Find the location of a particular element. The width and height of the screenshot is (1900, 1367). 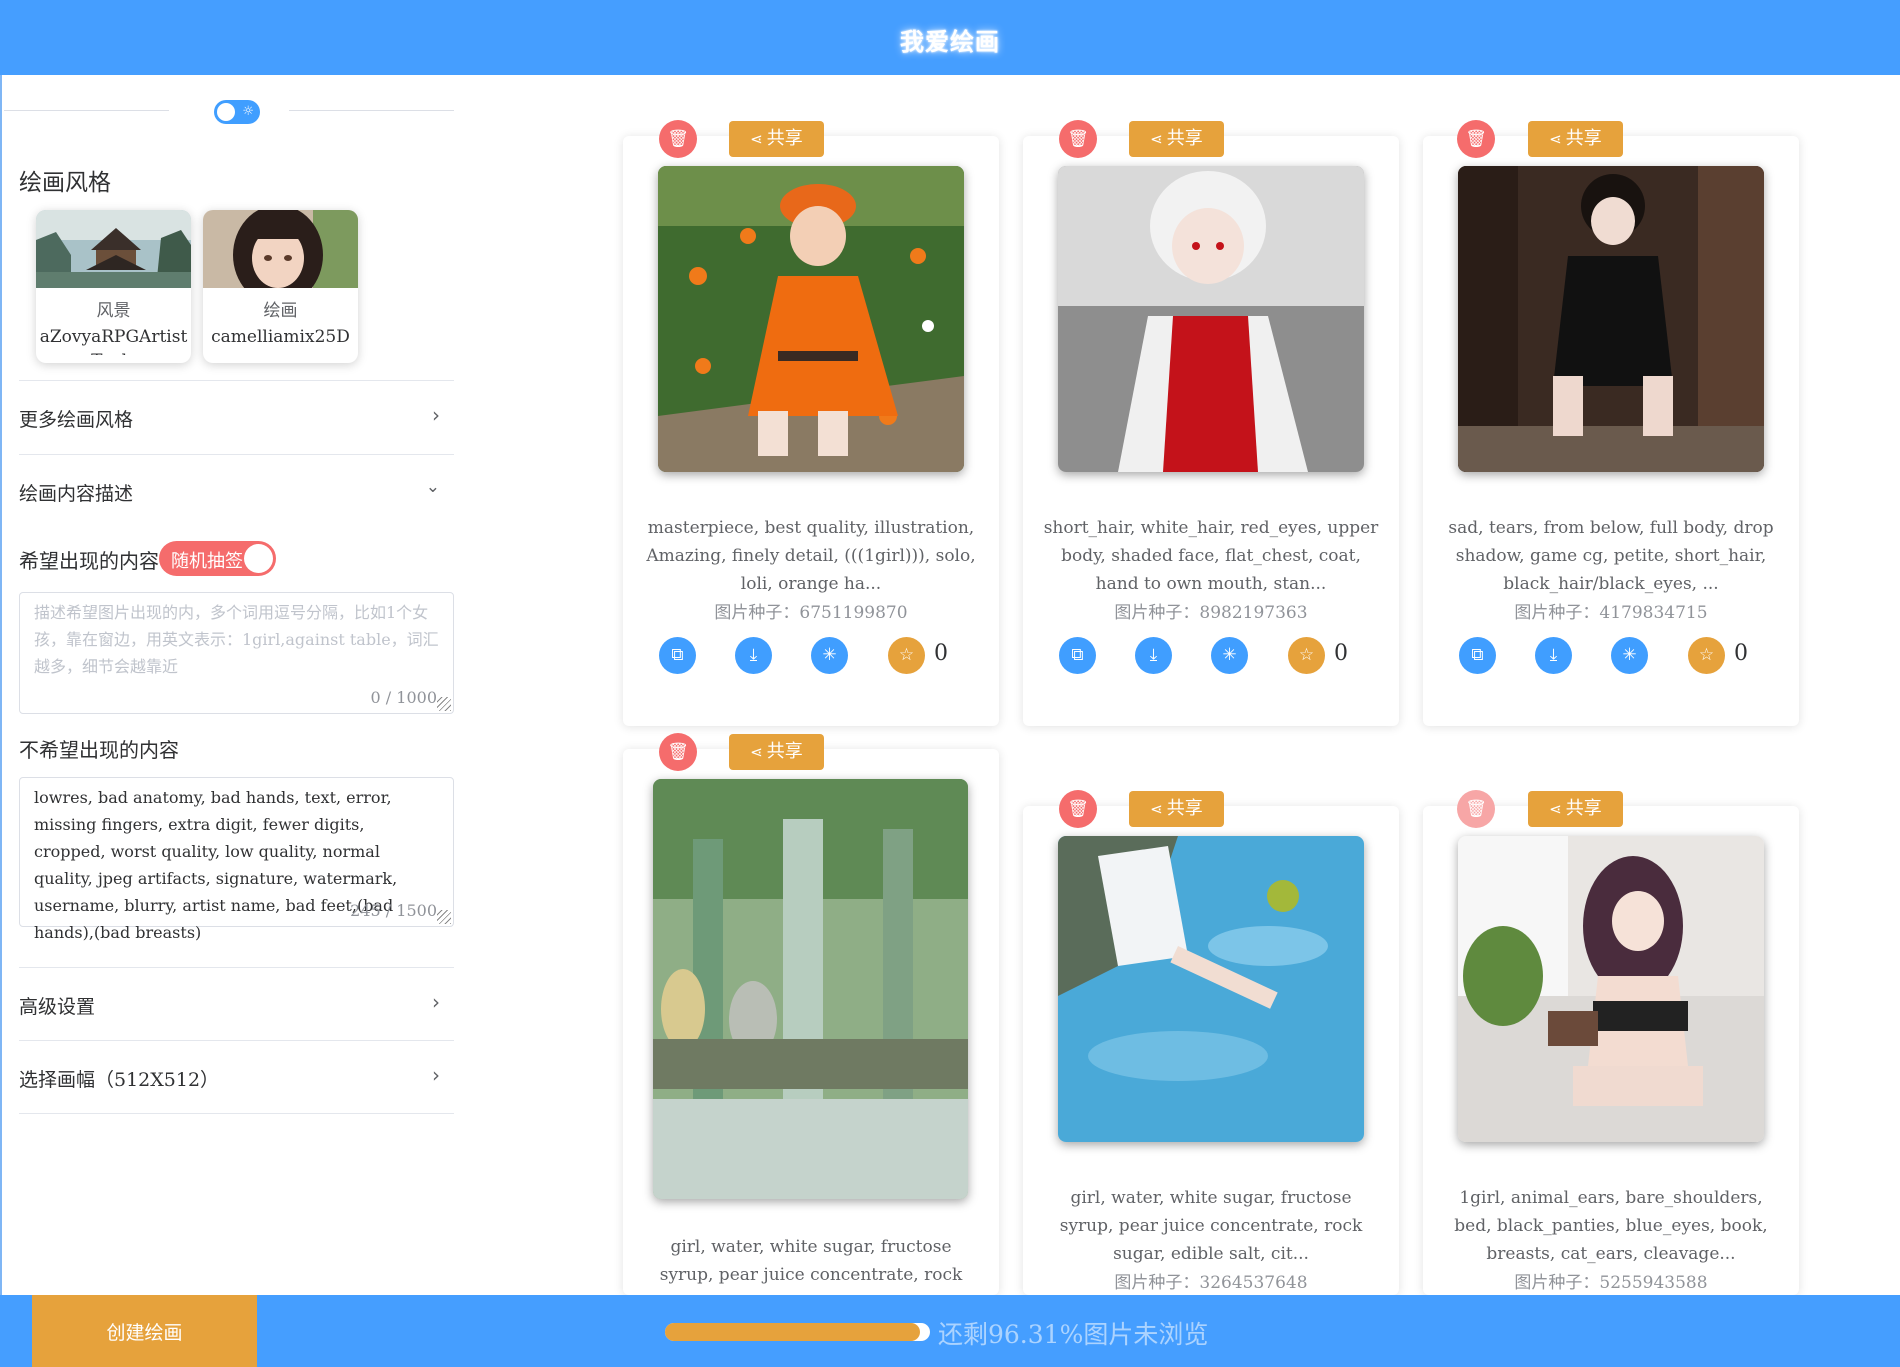

random-tag-label: 随机抽签 is located at coordinates (207, 561).